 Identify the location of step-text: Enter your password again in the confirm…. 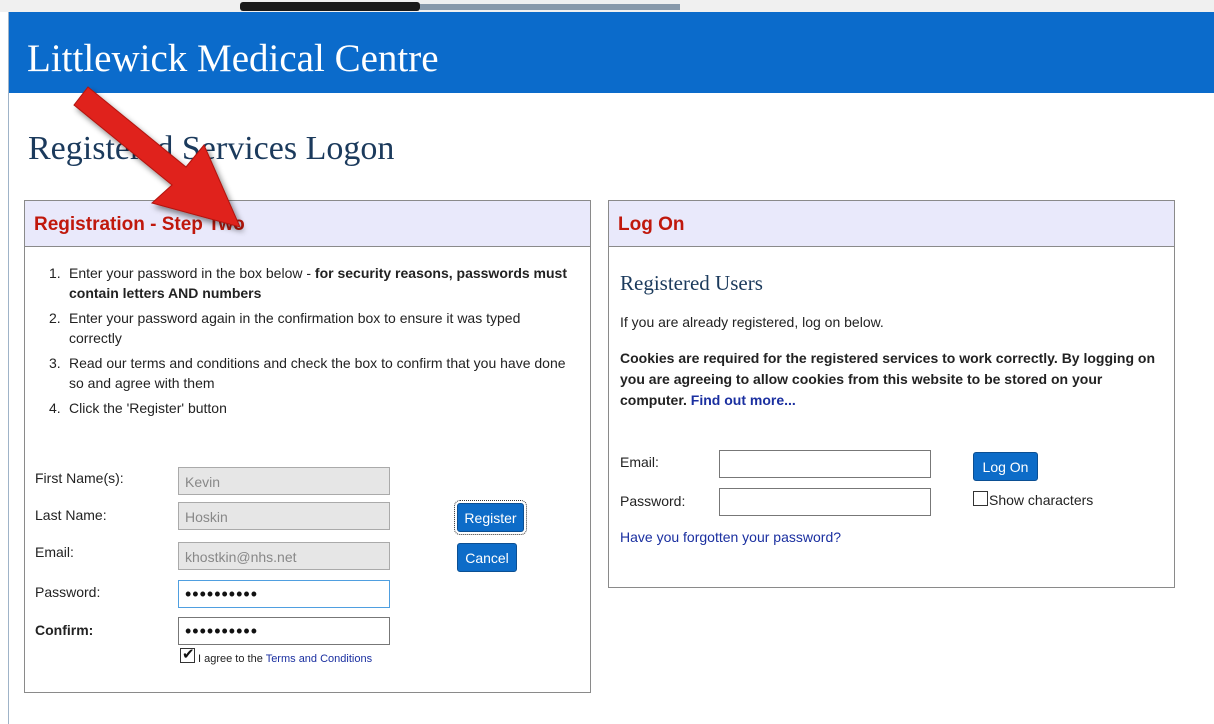
(295, 328).